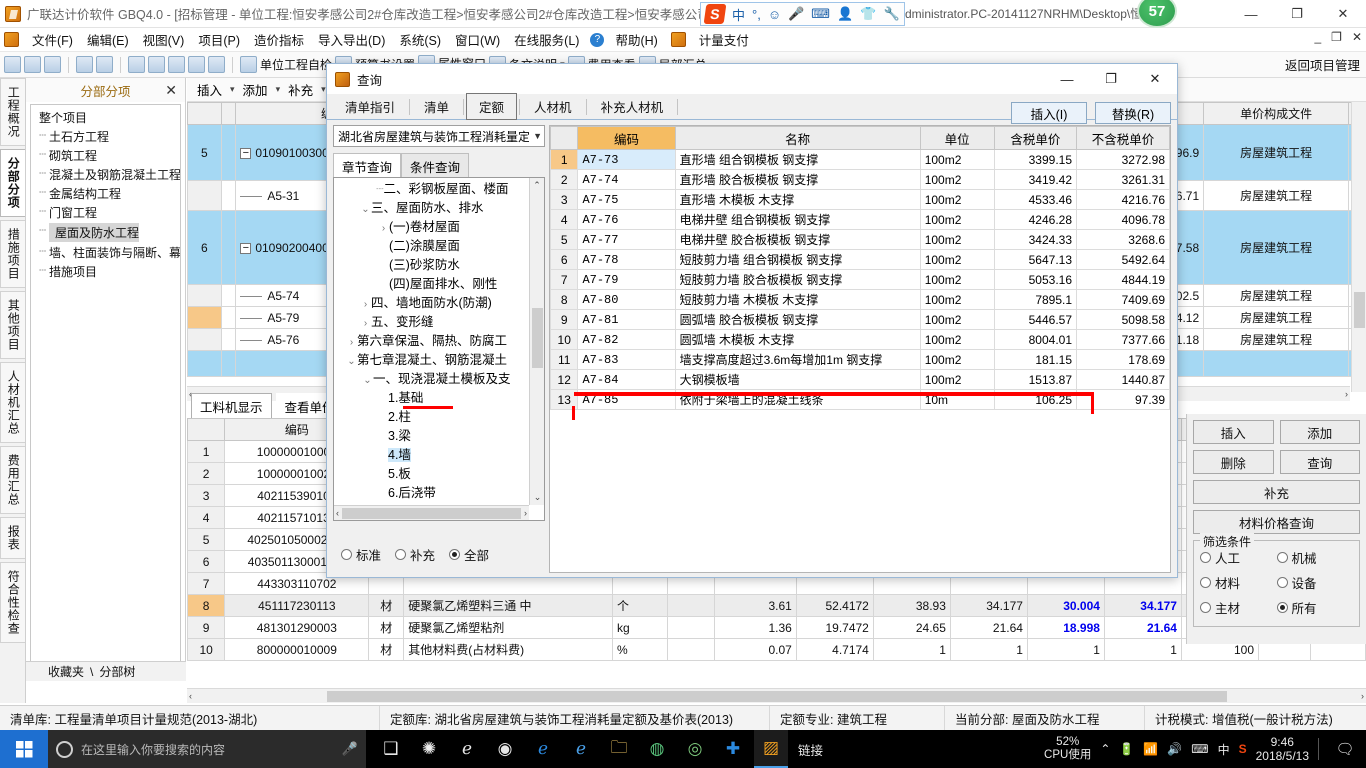 The width and height of the screenshot is (1366, 768). What do you see at coordinates (1123, 138) in the screenshot?
I see `col-untaxed-price: 不含税单价` at bounding box center [1123, 138].